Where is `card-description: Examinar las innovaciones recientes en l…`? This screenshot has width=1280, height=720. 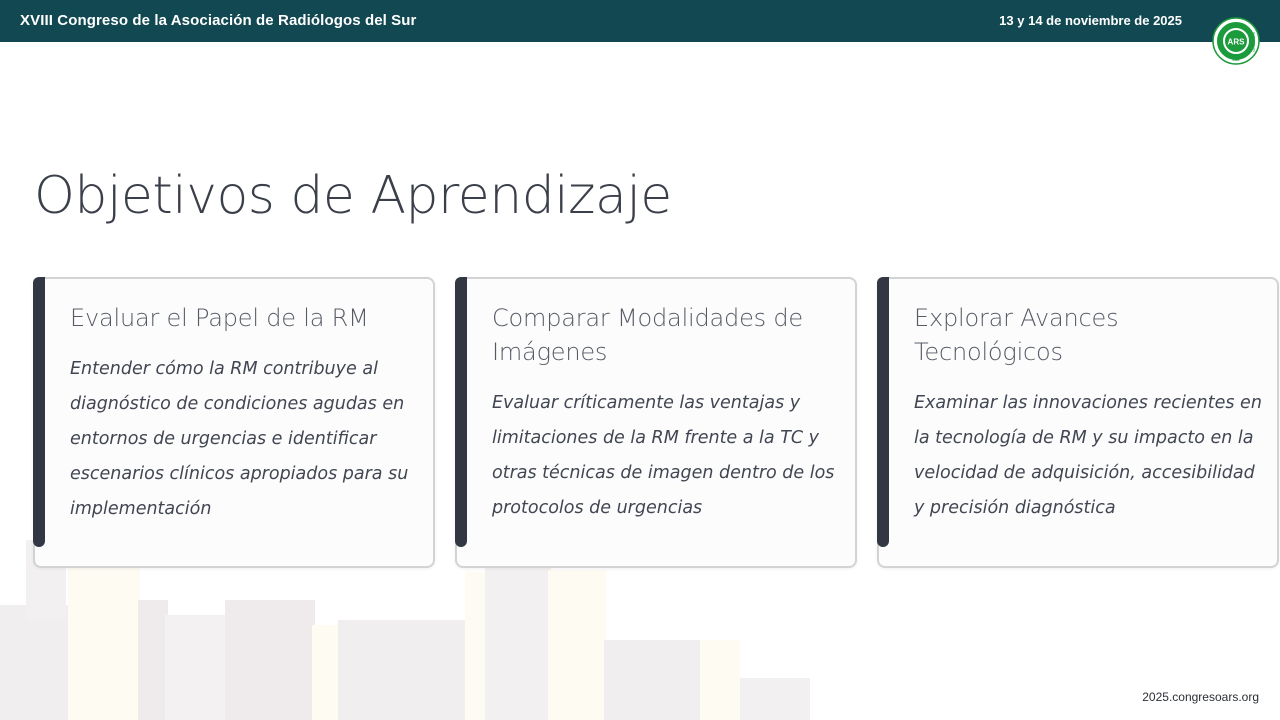 card-description: Examinar las innovaciones recientes en l… is located at coordinates (1088, 455).